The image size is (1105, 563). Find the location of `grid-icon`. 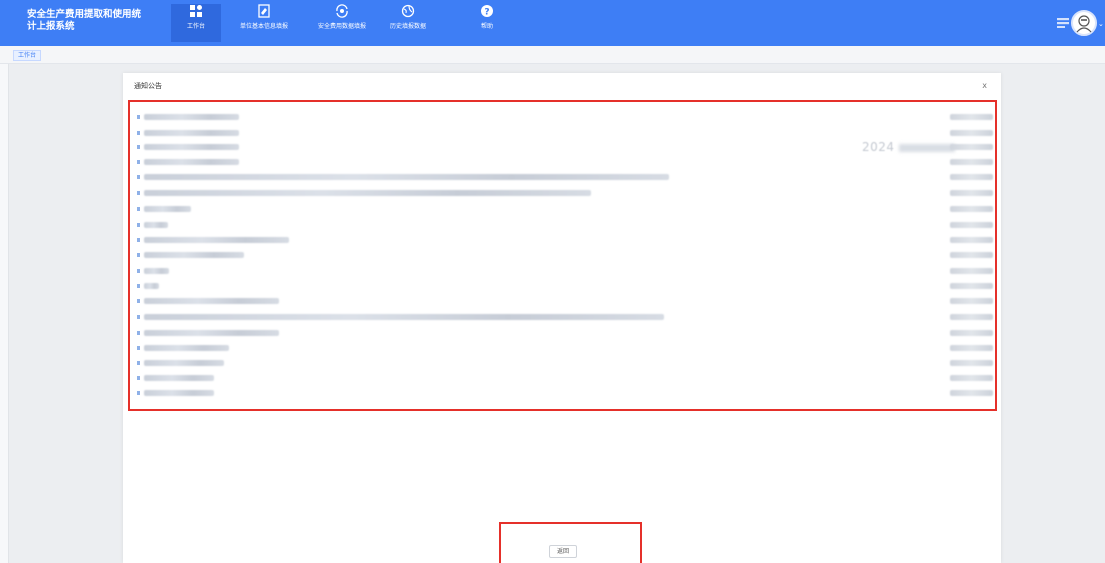

grid-icon is located at coordinates (196, 11).